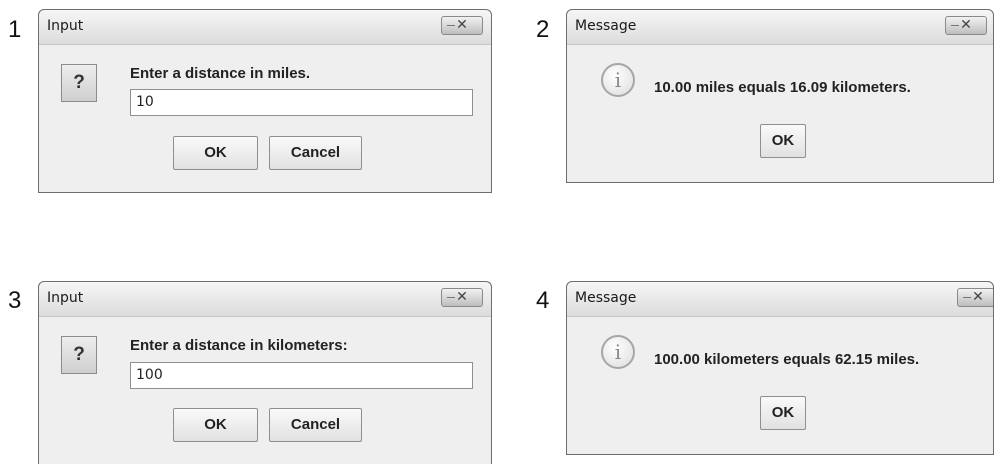  Describe the element at coordinates (301, 375) in the screenshot. I see `distance-input: 100` at that location.